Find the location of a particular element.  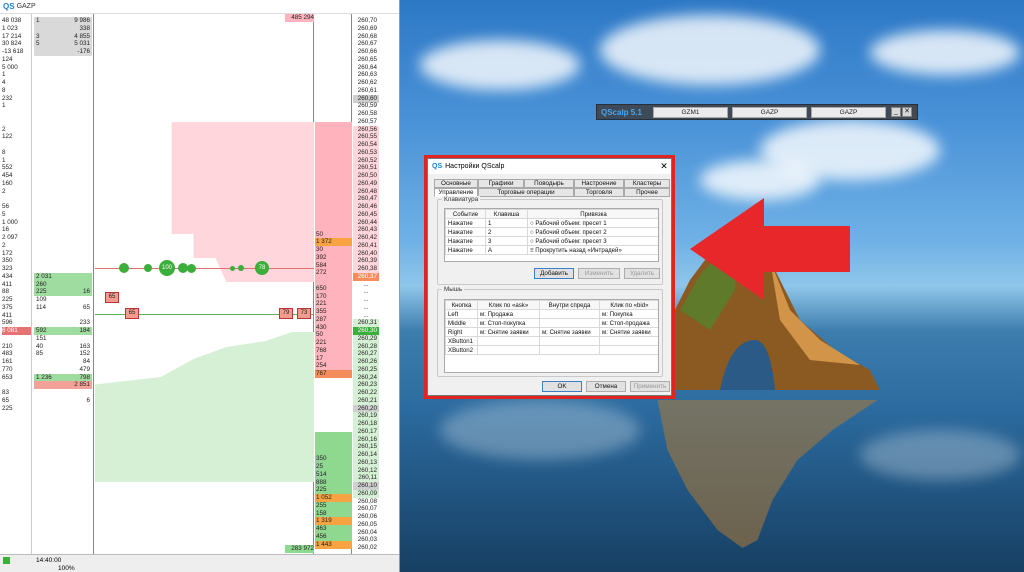

cell-text: Left is located at coordinates (453, 314).